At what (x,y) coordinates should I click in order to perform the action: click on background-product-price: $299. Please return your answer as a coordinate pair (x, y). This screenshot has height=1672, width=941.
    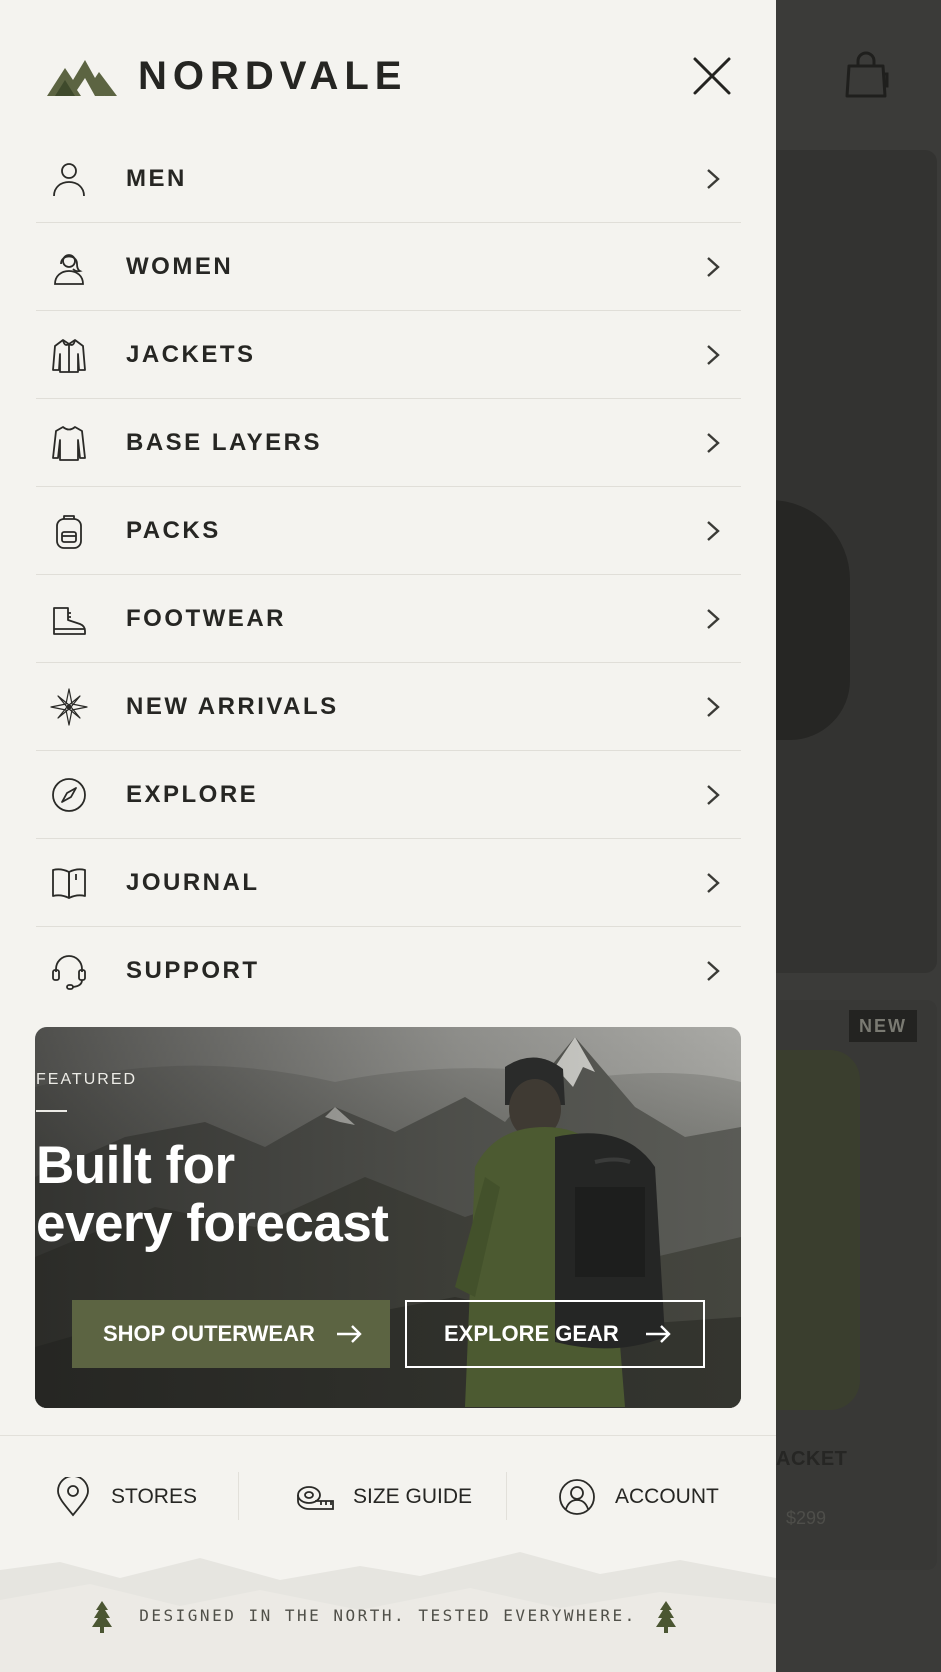
    Looking at the image, I should click on (806, 1518).